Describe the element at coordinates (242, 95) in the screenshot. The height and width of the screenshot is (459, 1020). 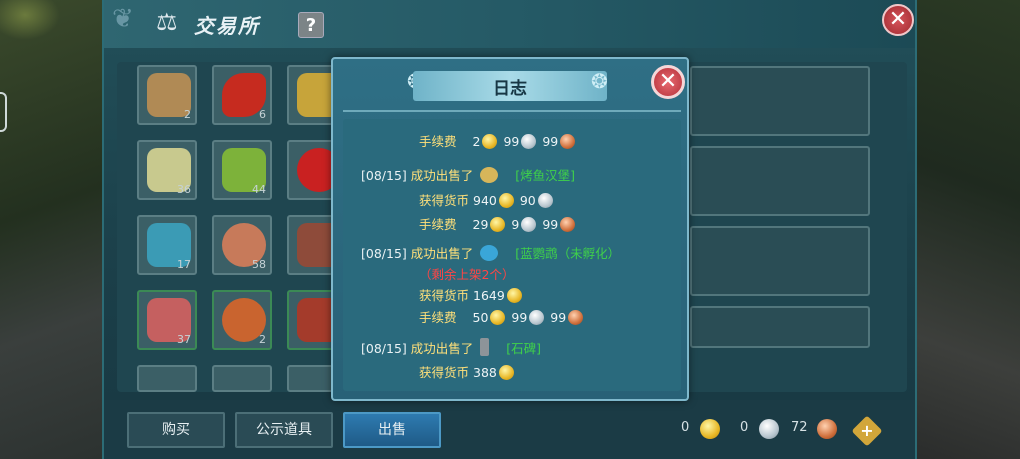
I see `inventory-slot: 6` at that location.